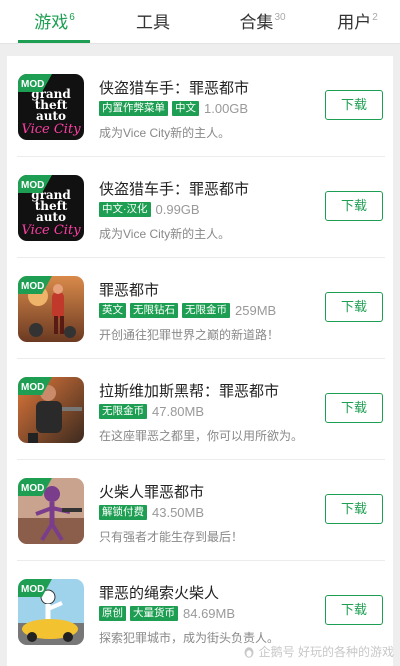 The image size is (400, 666). Describe the element at coordinates (375, 17) in the screenshot. I see `tab-users-badge: 2` at that location.